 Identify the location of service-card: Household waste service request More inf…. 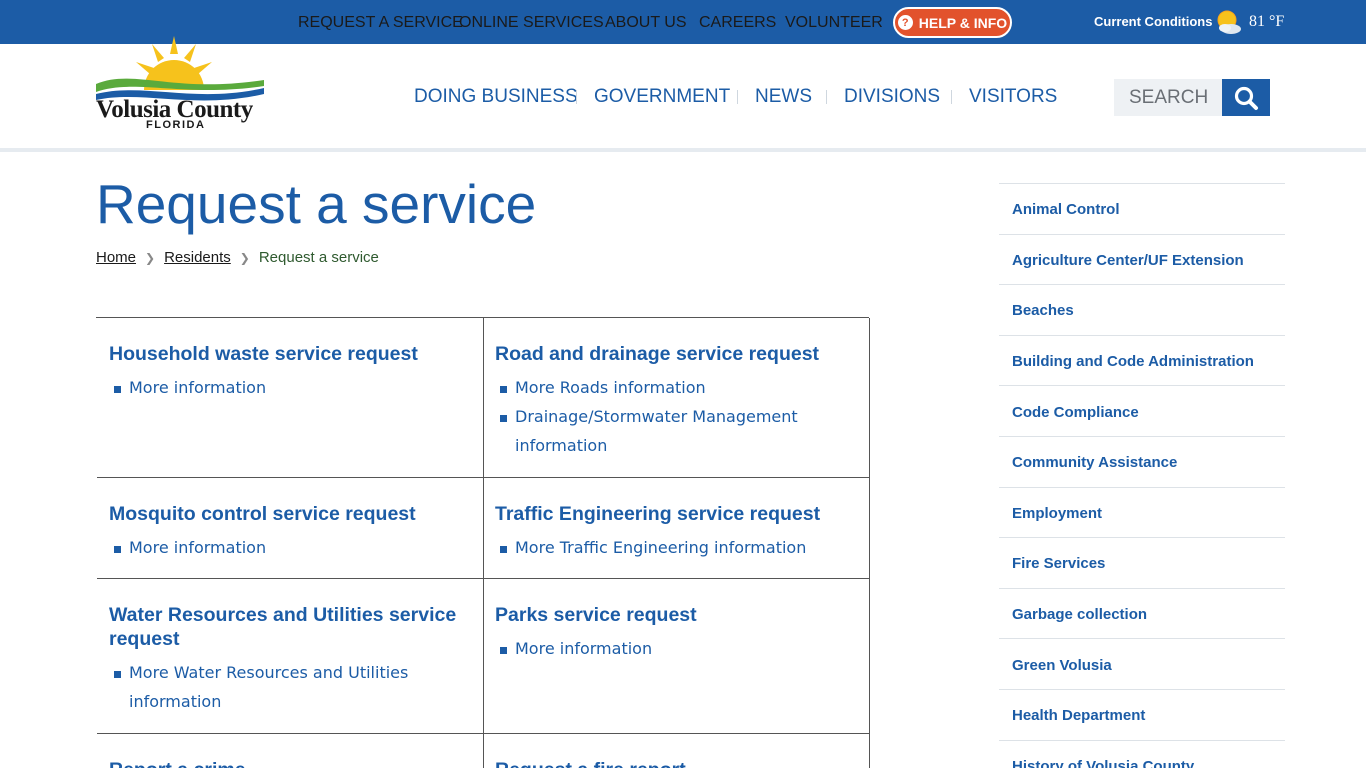
(290, 398).